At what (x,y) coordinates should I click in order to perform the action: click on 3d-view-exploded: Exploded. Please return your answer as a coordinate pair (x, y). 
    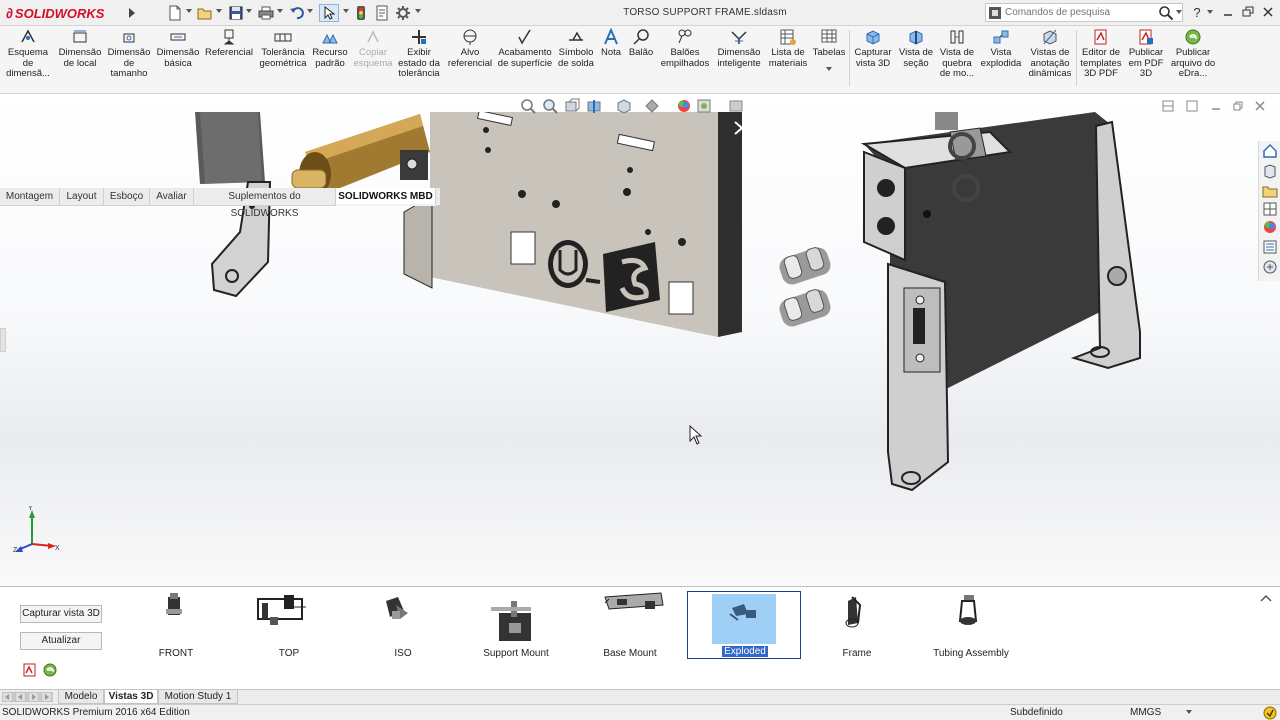
    Looking at the image, I should click on (744, 625).